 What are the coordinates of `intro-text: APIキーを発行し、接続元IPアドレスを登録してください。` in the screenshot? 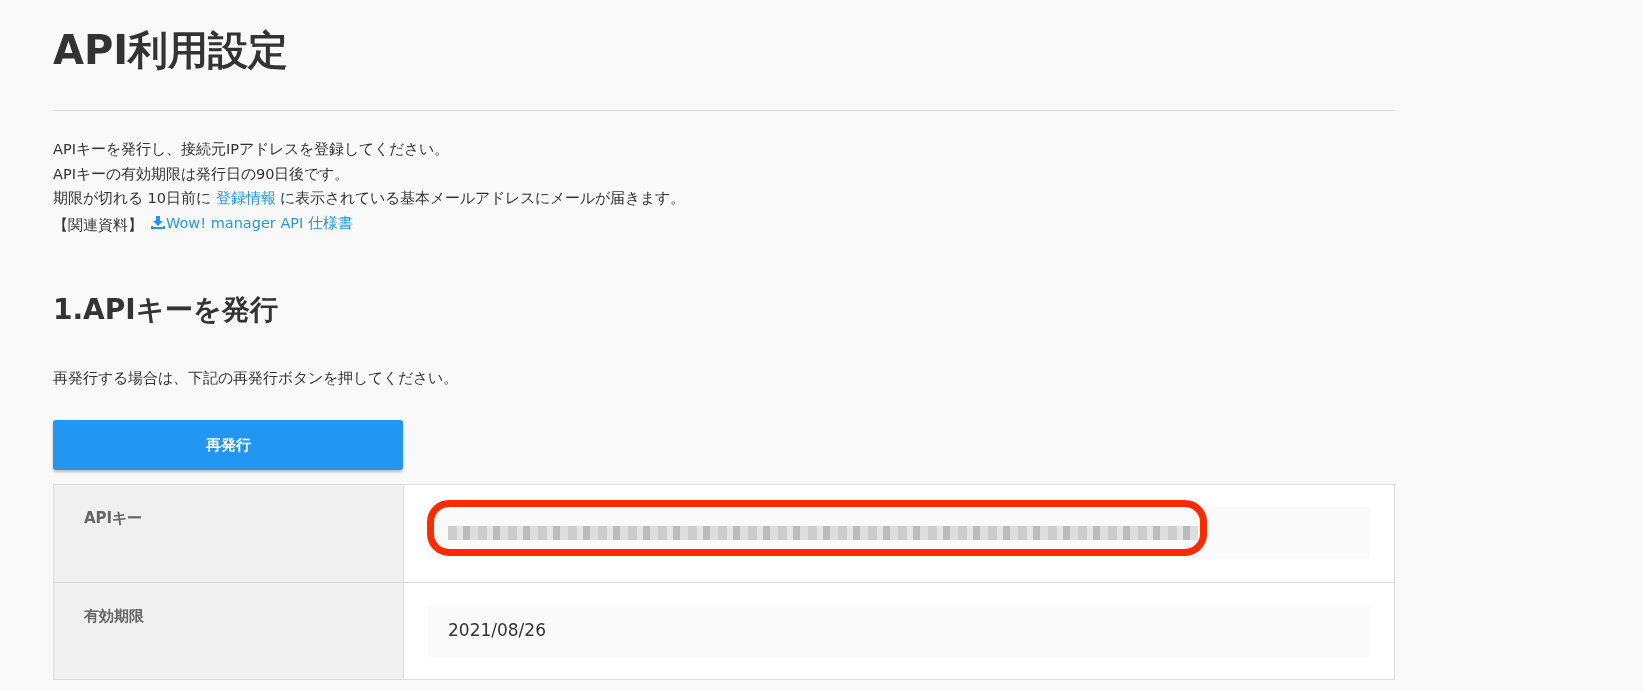 It's located at (251, 149).